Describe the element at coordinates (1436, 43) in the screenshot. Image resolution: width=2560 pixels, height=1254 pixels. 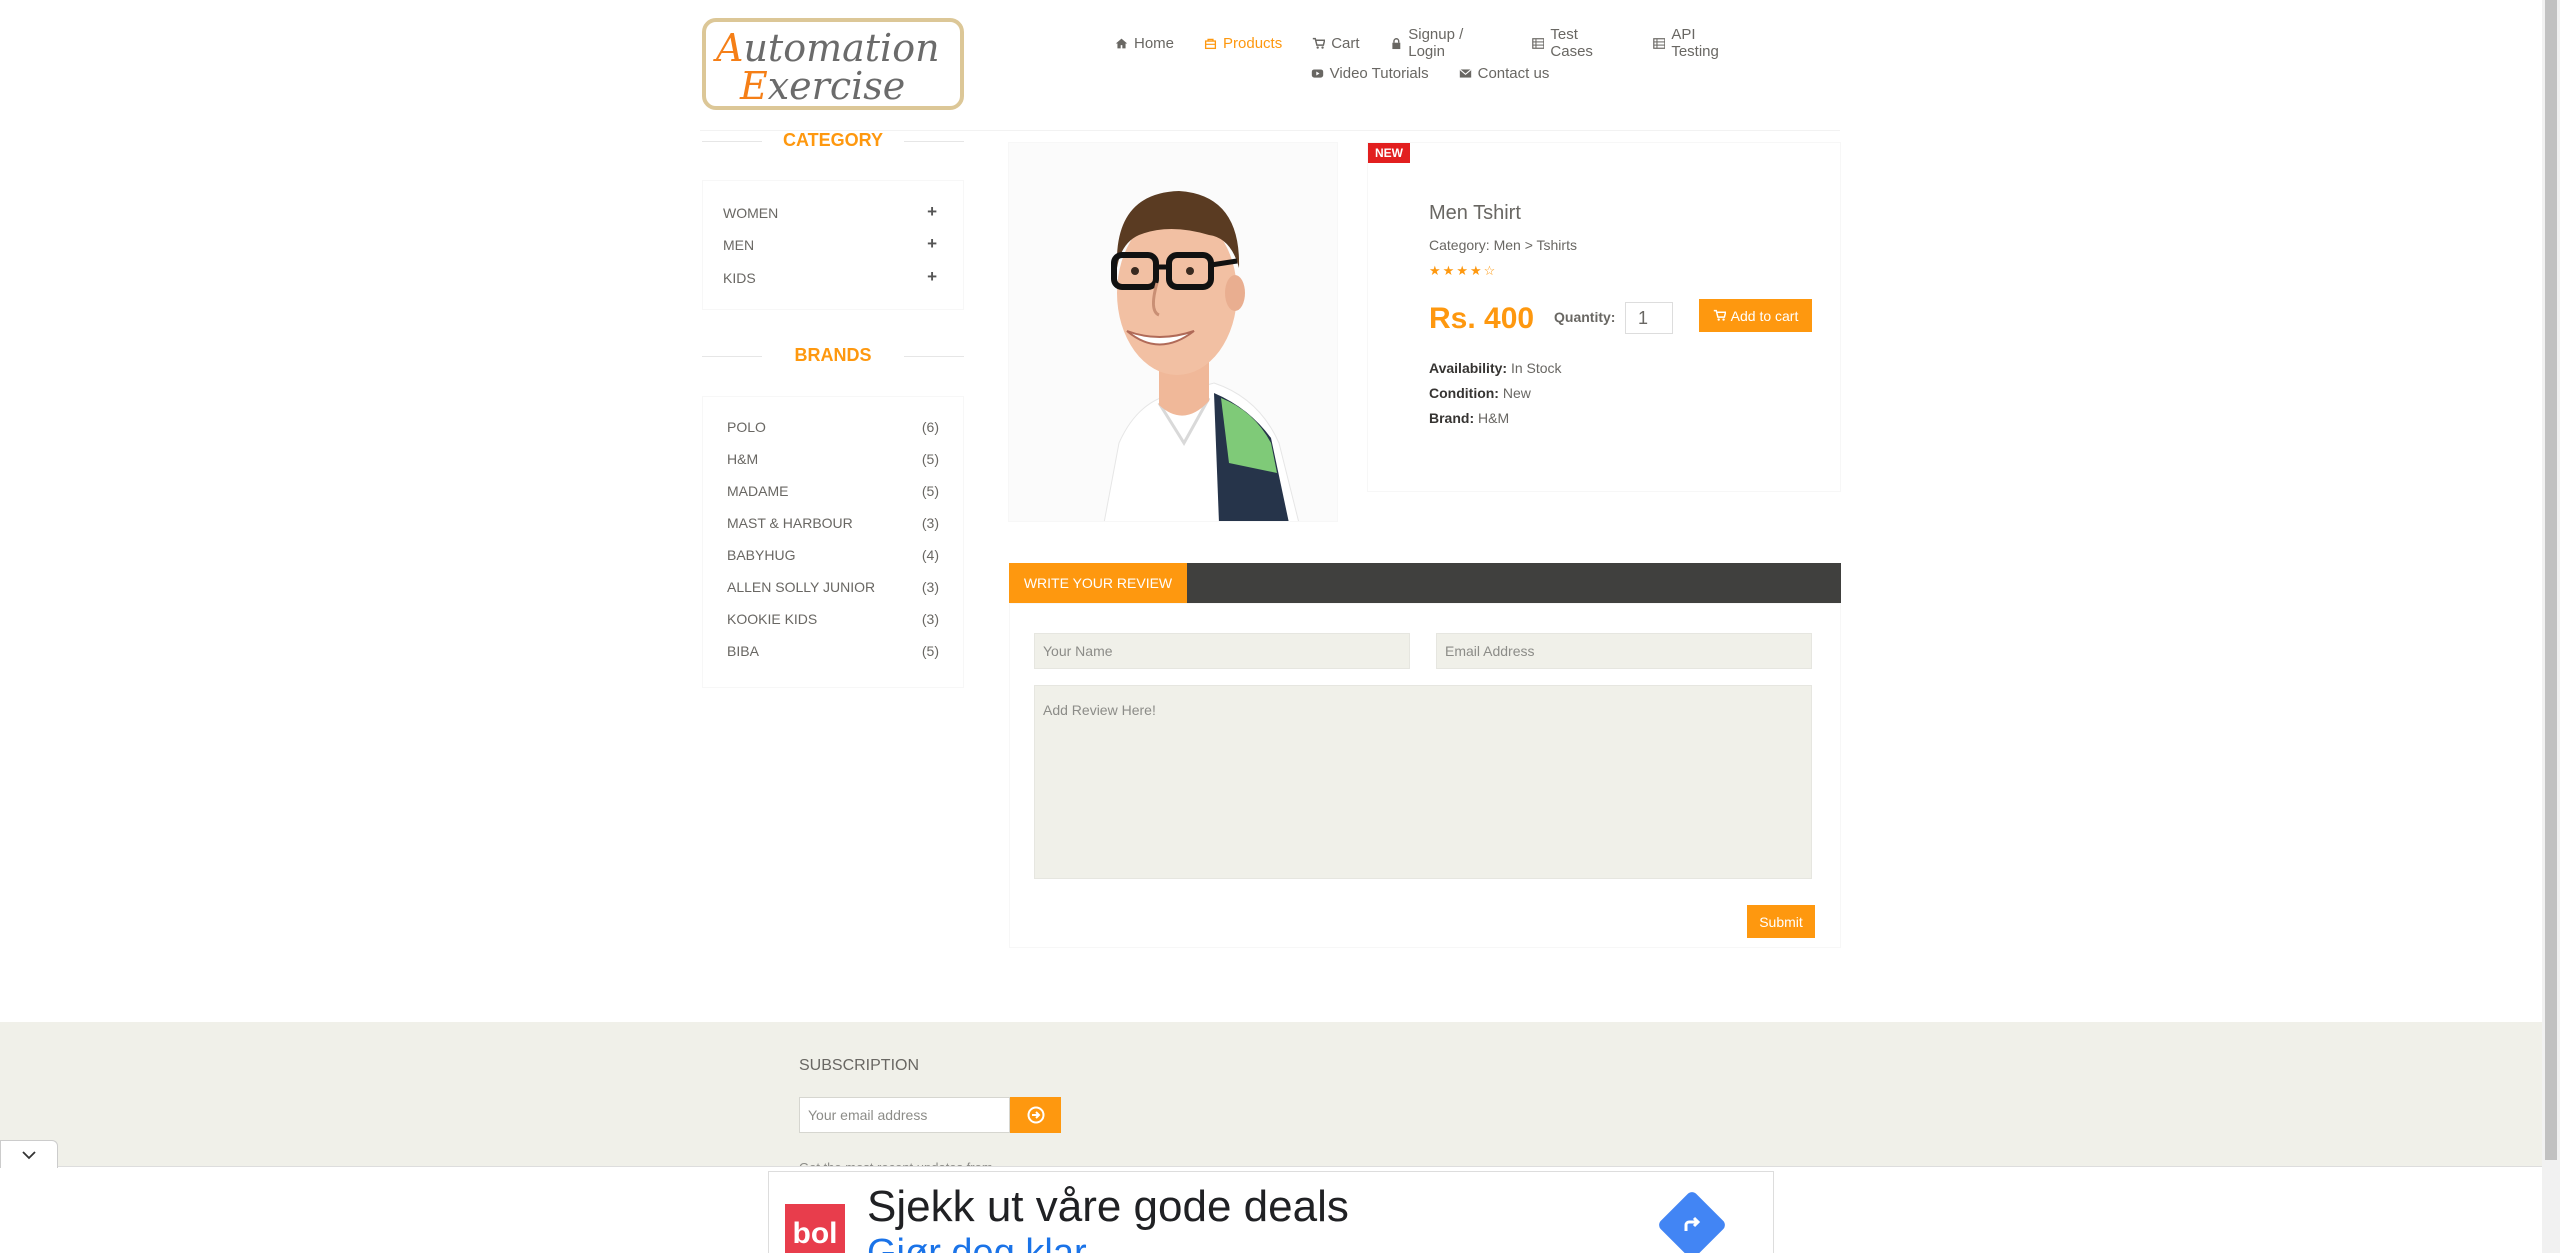
I see `nav-signup-login-label: Signup / Login` at that location.